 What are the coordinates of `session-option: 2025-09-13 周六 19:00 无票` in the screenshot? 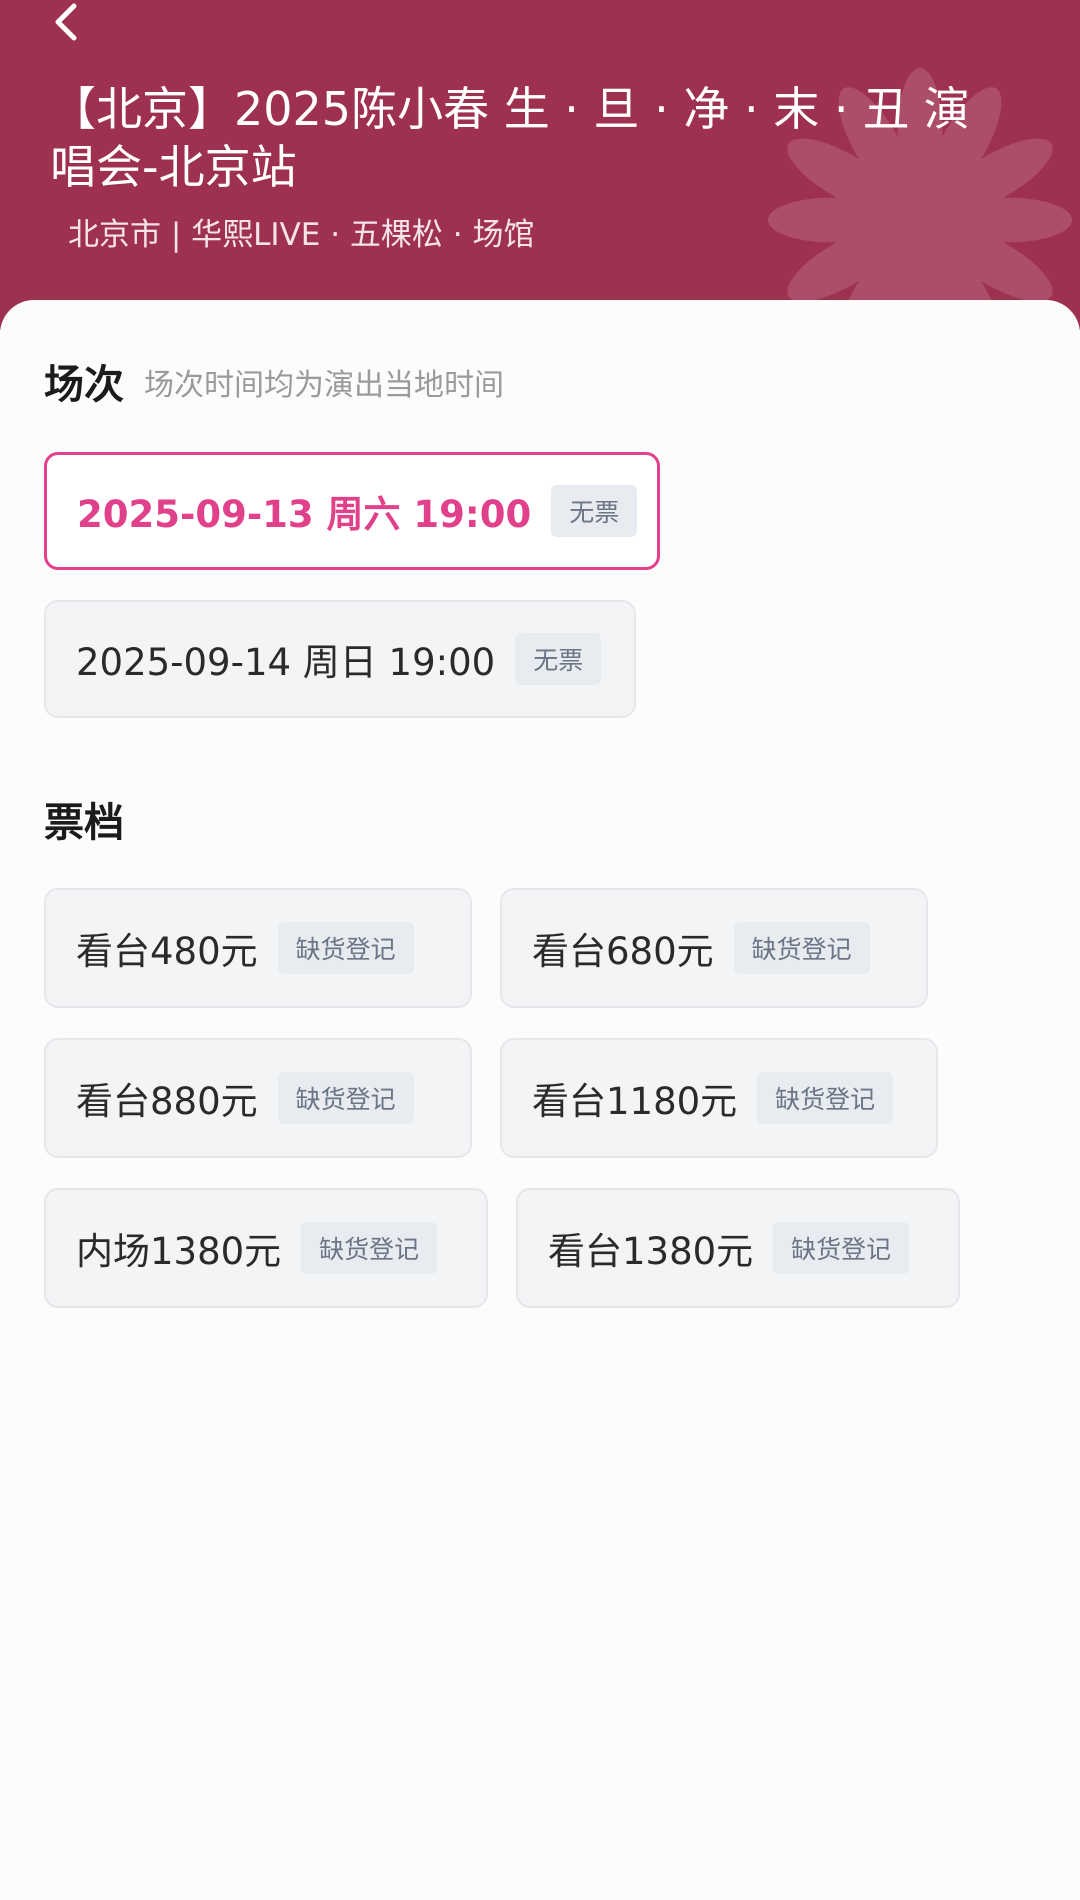 It's located at (352, 511).